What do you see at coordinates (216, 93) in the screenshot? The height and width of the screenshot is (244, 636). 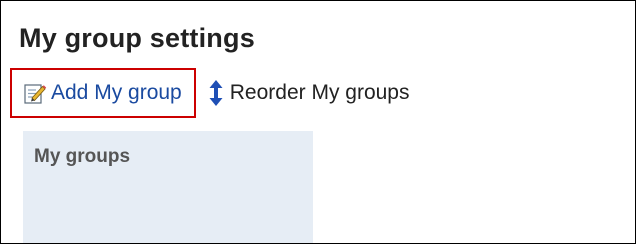 I see `vertical-arrows-icon` at bounding box center [216, 93].